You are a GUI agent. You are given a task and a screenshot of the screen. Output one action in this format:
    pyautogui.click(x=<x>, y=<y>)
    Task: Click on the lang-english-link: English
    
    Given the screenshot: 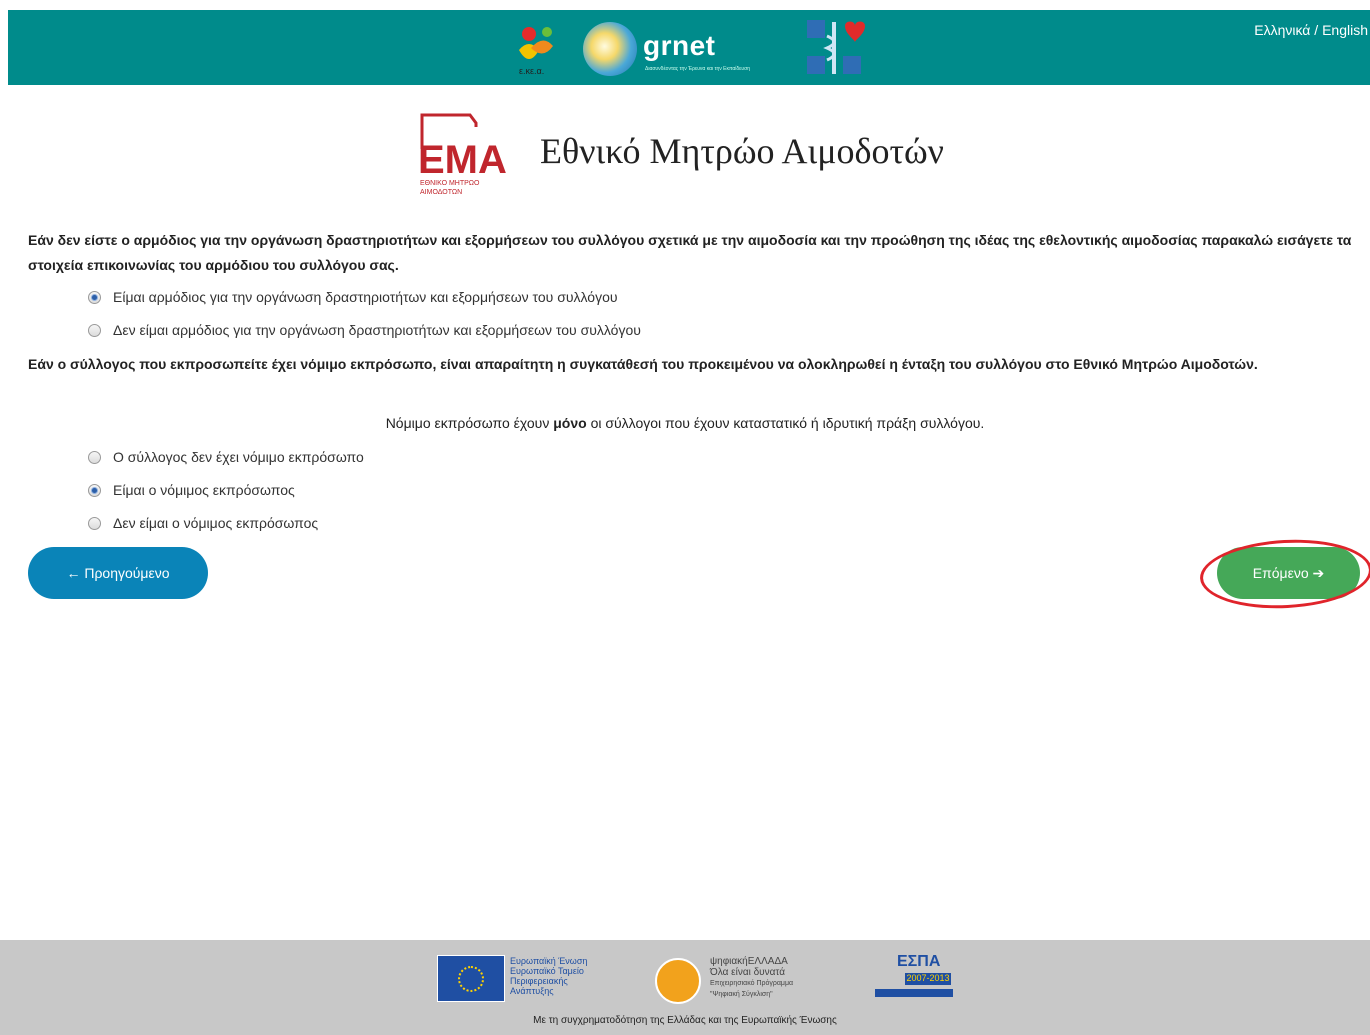 What is the action you would take?
    pyautogui.click(x=1345, y=30)
    